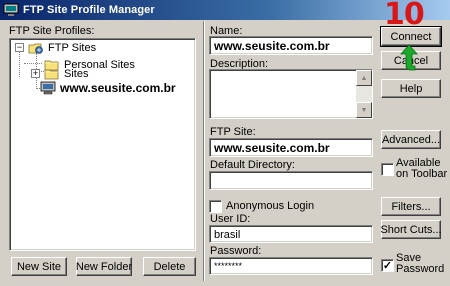  Describe the element at coordinates (404, 16) in the screenshot. I see `step-number-annotation: 10` at that location.